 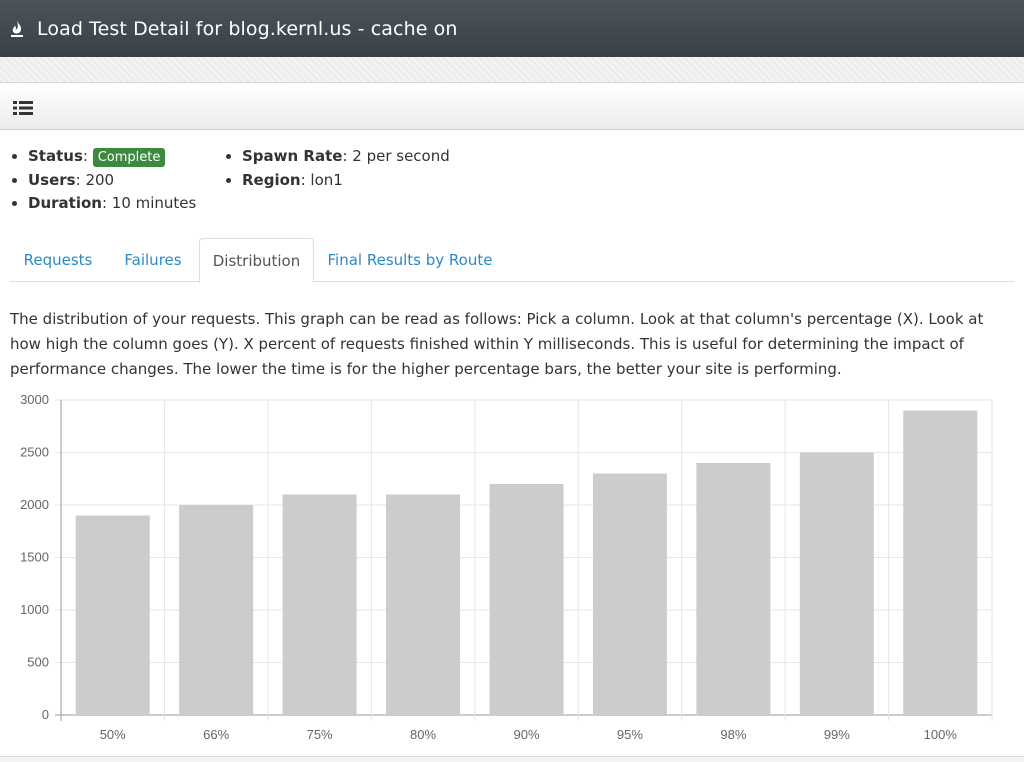 What do you see at coordinates (837, 734) in the screenshot?
I see `x-tick-label: 99%` at bounding box center [837, 734].